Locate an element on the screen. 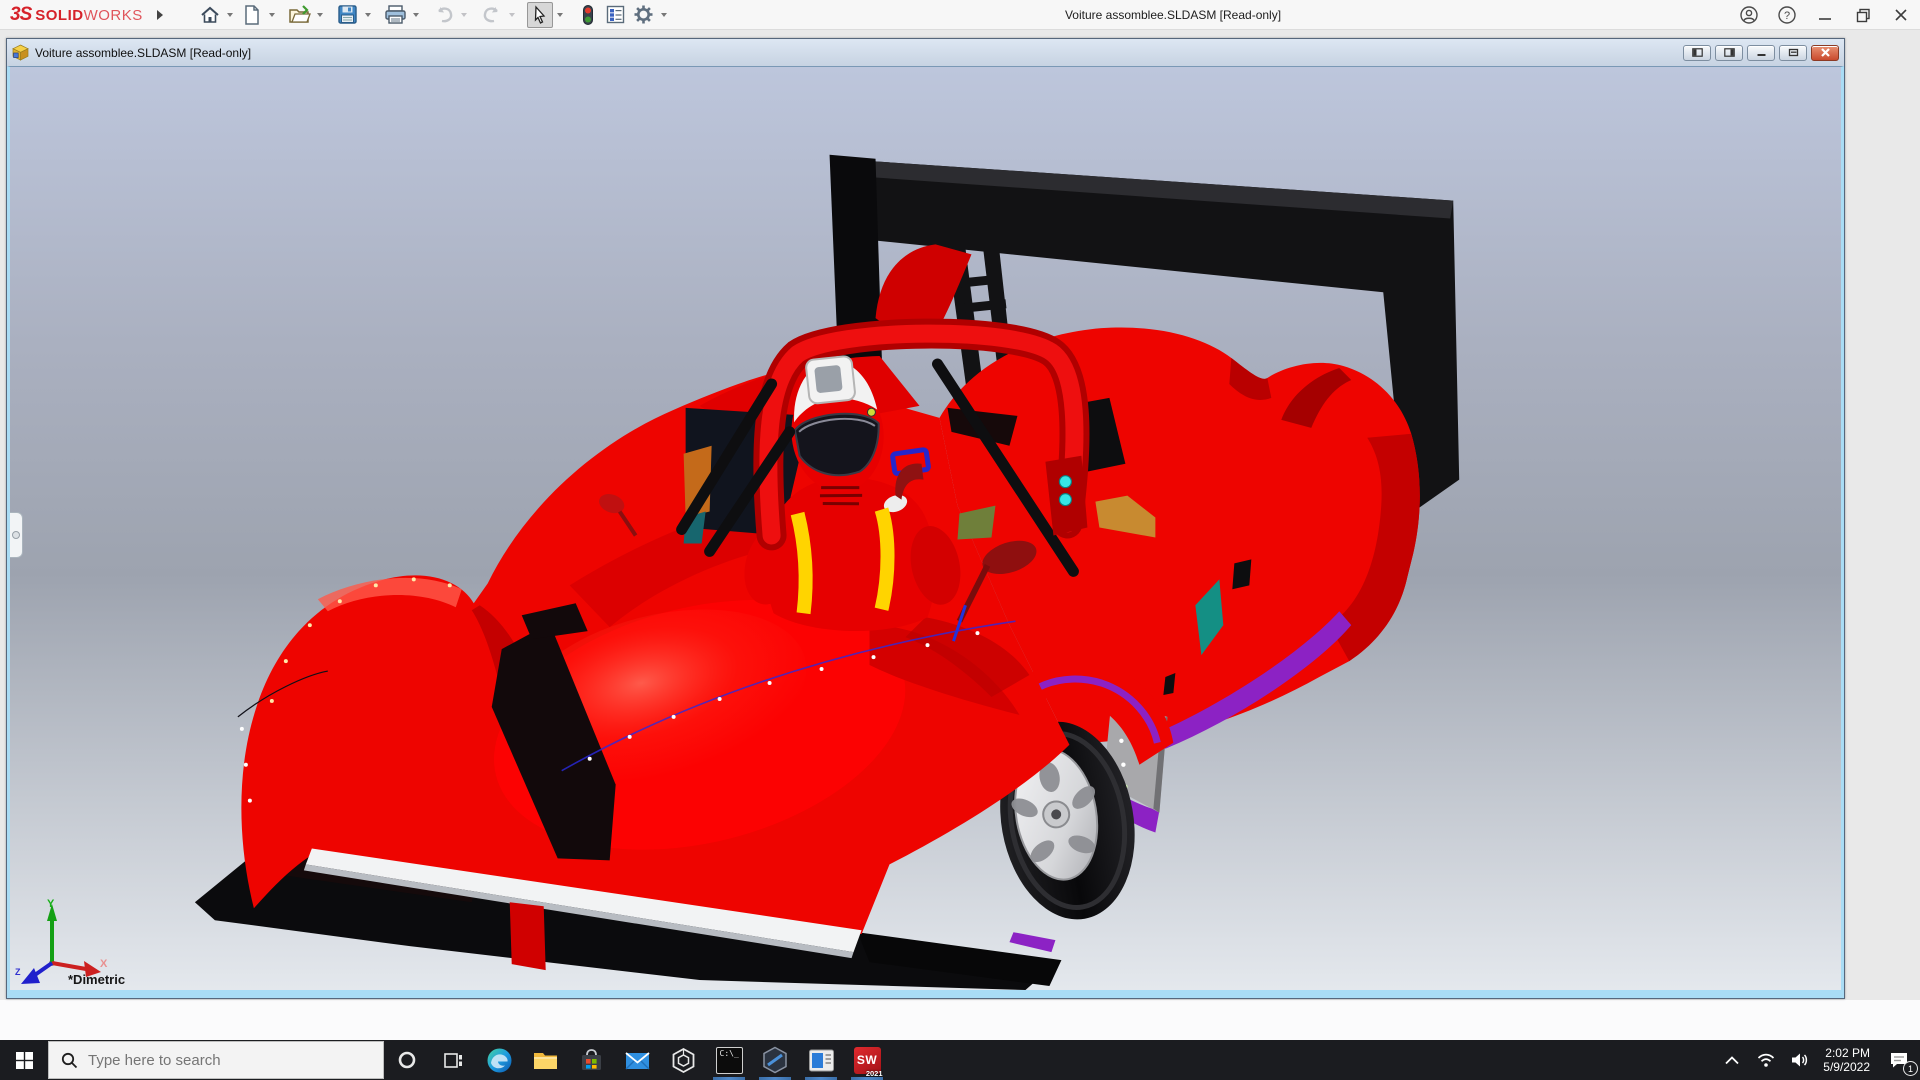  system-tray: 2:02 PM 5/9/2022 1 is located at coordinates (1817, 1060).